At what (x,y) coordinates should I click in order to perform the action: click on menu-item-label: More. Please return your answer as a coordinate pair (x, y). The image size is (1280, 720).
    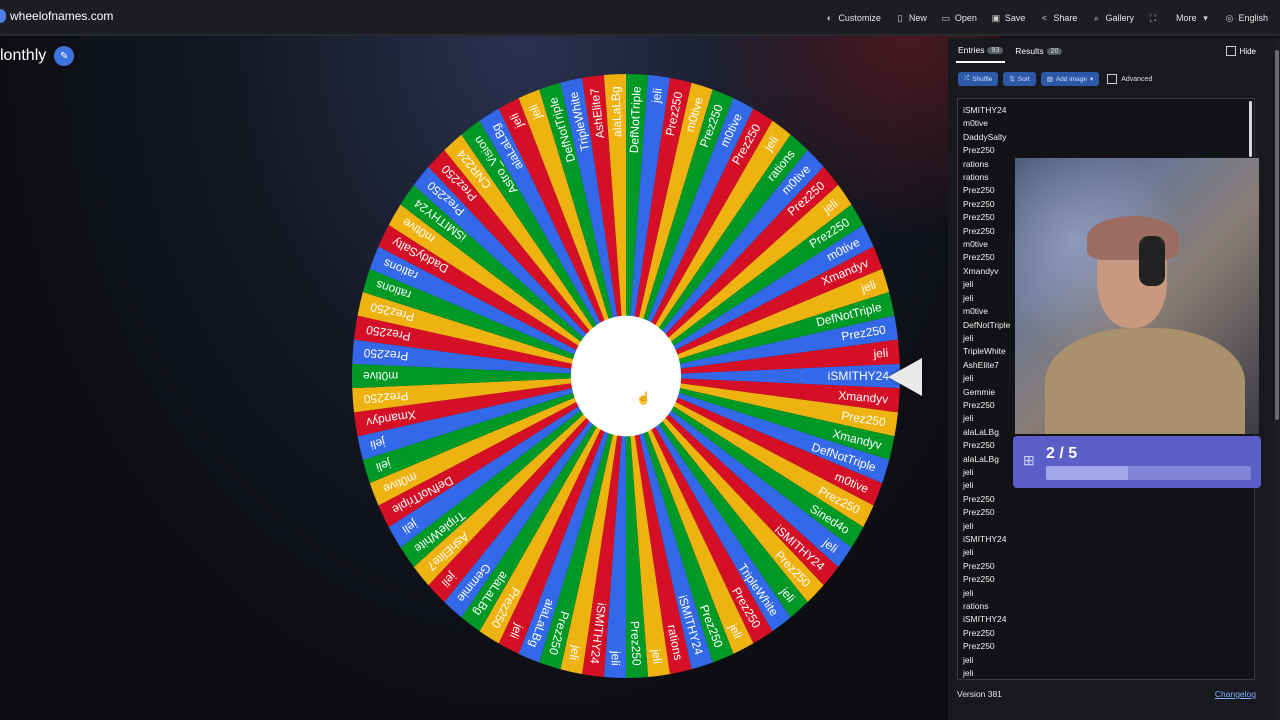
    Looking at the image, I should click on (1186, 18).